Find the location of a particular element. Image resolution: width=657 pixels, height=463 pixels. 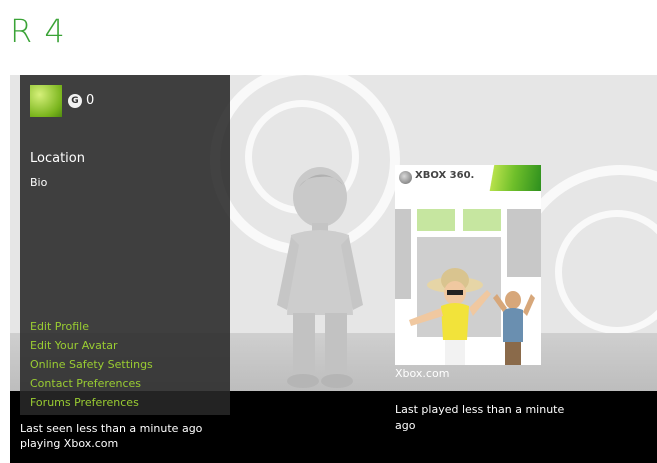

forums-preferences-link: Forums Preferences is located at coordinates (91, 402).